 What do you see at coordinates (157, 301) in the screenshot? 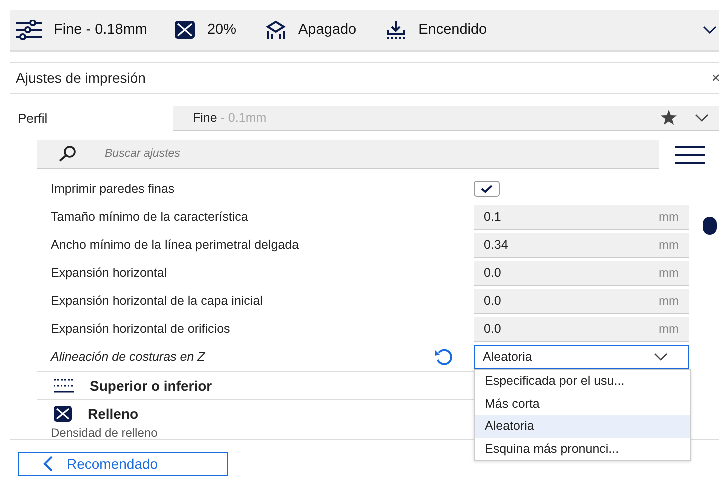
I see `setting-label: Expansión horizontal de la capa inicial` at bounding box center [157, 301].